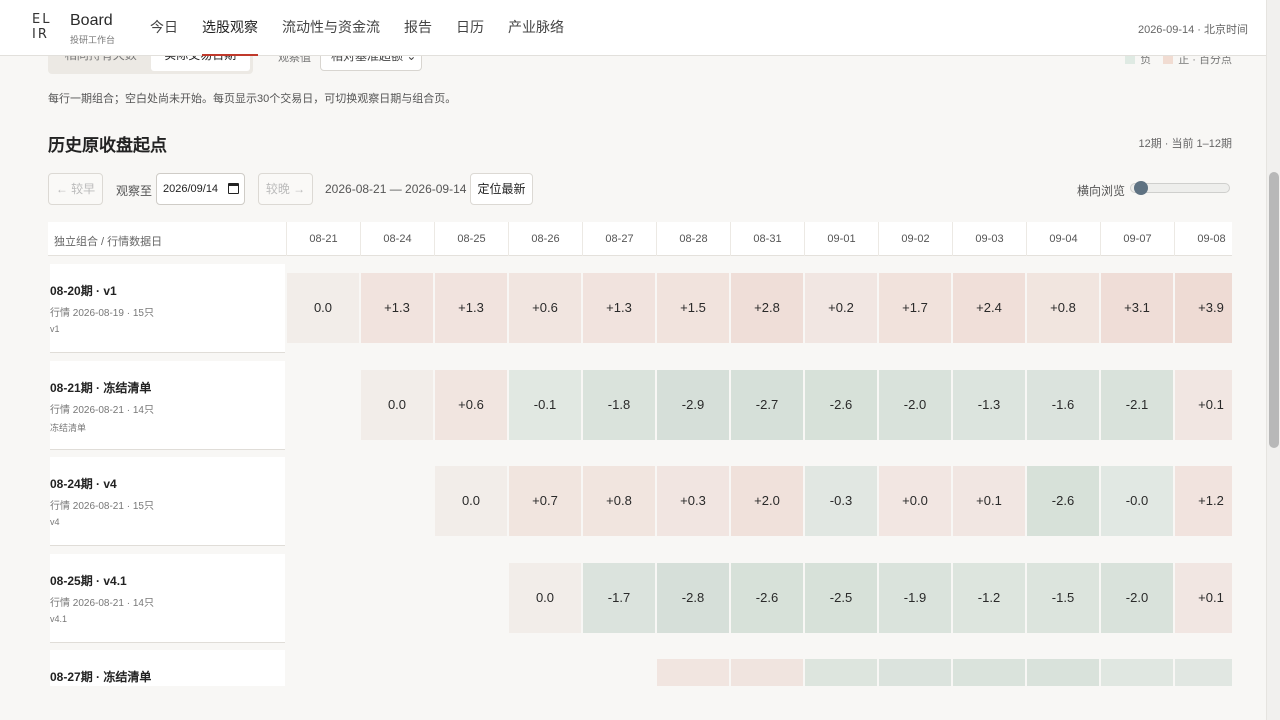 The width and height of the screenshot is (1280, 720). What do you see at coordinates (989, 308) in the screenshot?
I see `return-cell: +2.4` at bounding box center [989, 308].